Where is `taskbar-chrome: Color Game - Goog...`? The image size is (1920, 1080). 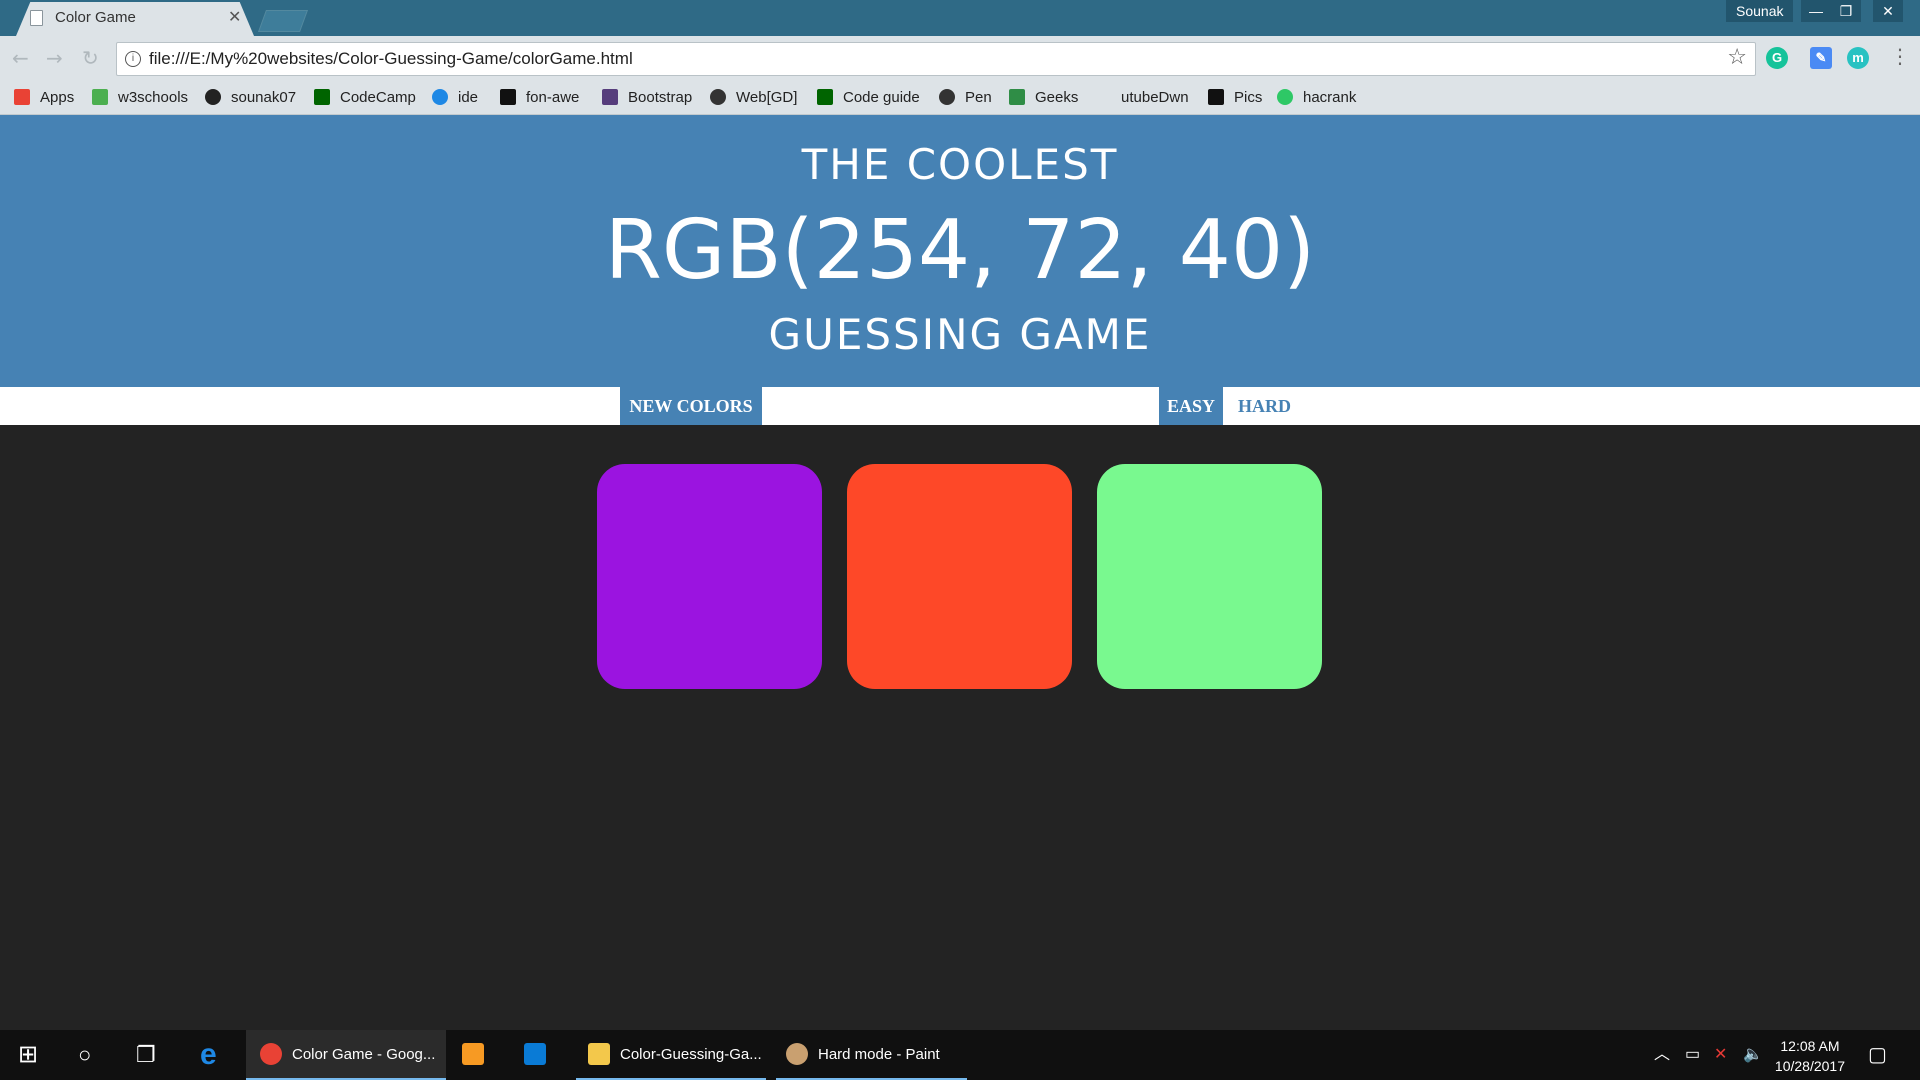 taskbar-chrome: Color Game - Goog... is located at coordinates (346, 1055).